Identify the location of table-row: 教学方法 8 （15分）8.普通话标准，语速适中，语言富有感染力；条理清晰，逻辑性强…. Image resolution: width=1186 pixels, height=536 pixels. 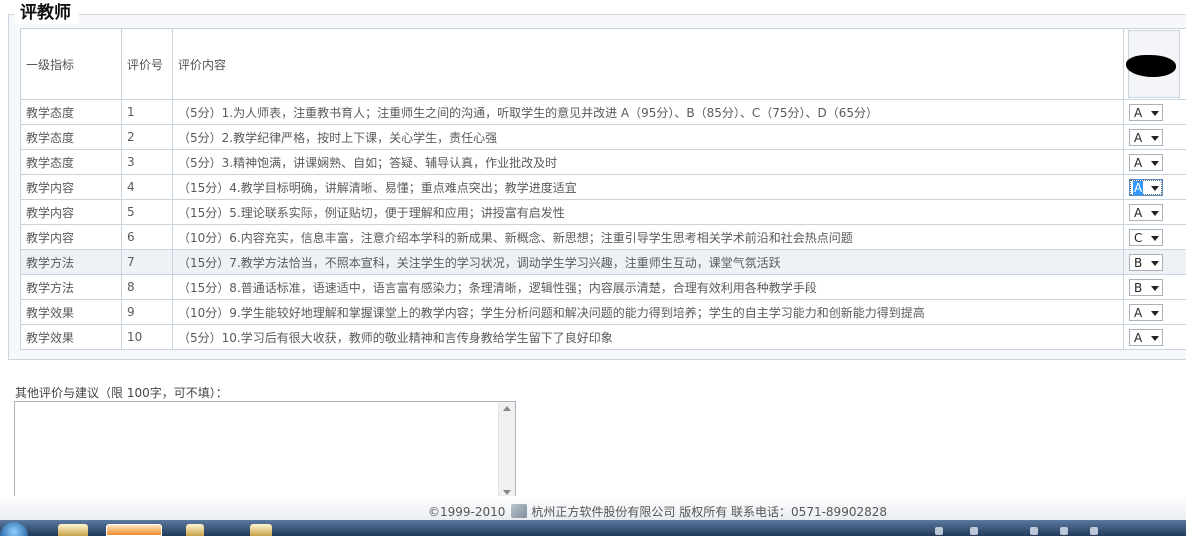
(603, 287).